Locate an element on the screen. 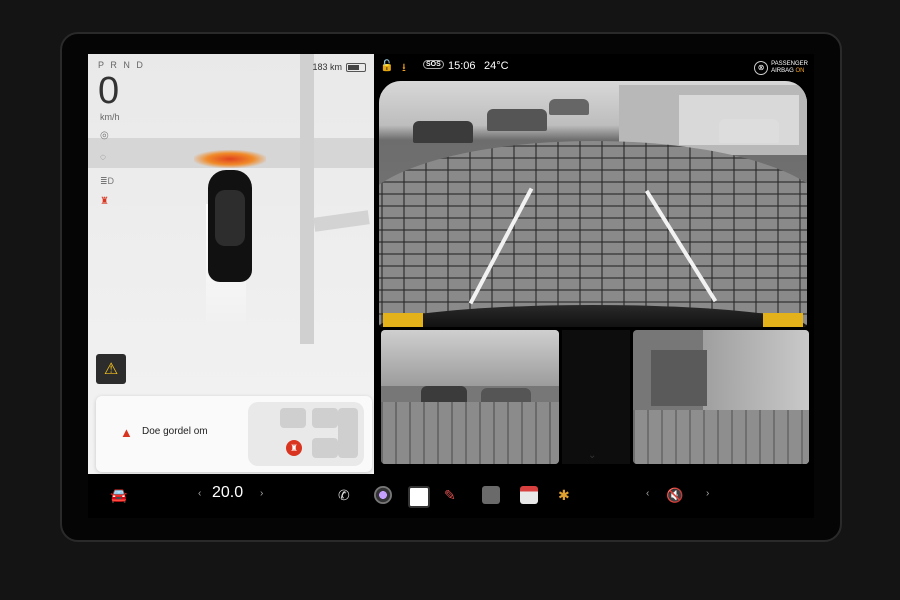 The height and width of the screenshot is (600, 900). sos-icon: SOS is located at coordinates (433, 64).